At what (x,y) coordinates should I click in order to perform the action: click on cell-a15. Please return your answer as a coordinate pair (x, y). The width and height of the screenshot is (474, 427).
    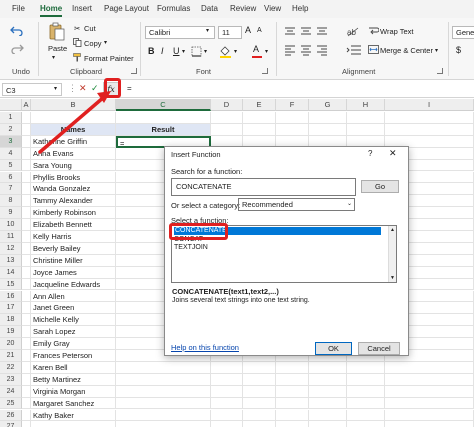
    Looking at the image, I should click on (26, 284).